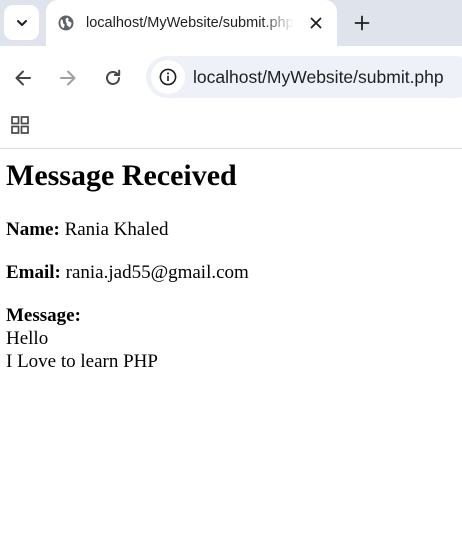 The image size is (462, 551). What do you see at coordinates (231, 128) in the screenshot?
I see `bookmarks-bar` at bounding box center [231, 128].